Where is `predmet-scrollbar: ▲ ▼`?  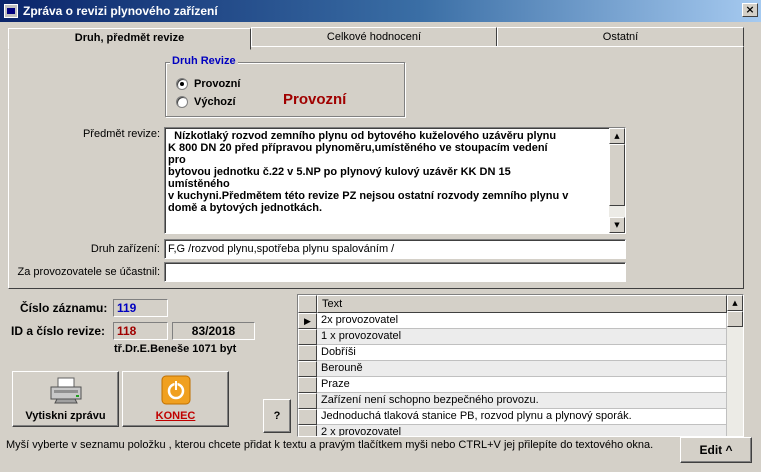
predmet-scrollbar: ▲ ▼ is located at coordinates (617, 180).